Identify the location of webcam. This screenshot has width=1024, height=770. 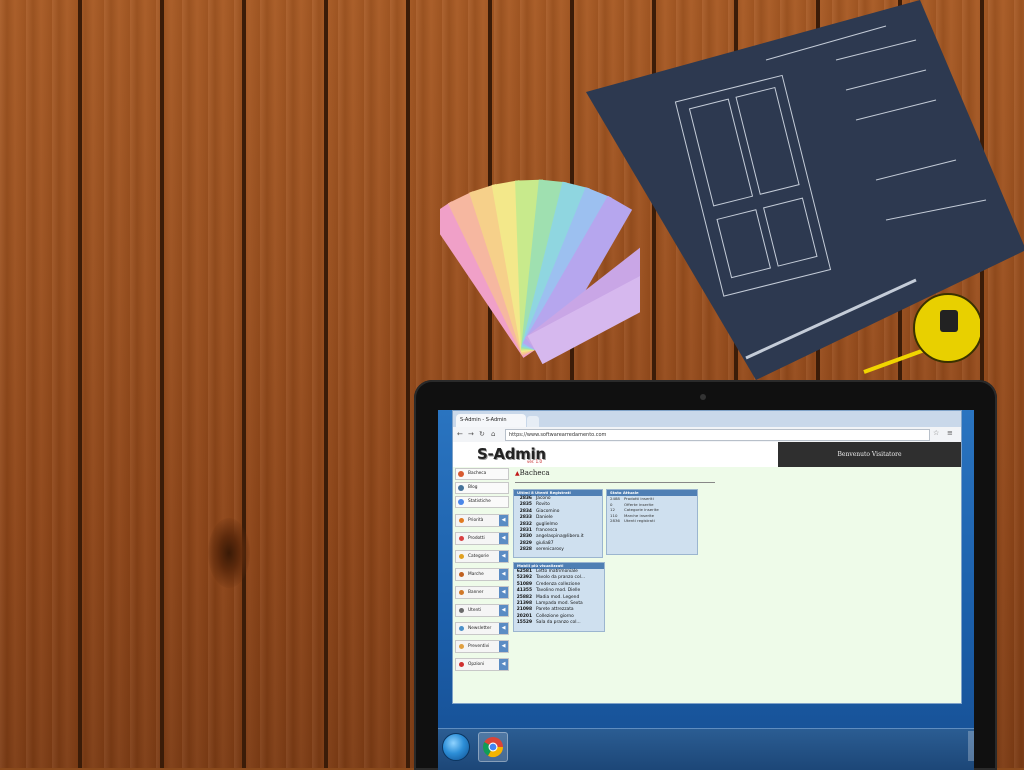
(703, 397).